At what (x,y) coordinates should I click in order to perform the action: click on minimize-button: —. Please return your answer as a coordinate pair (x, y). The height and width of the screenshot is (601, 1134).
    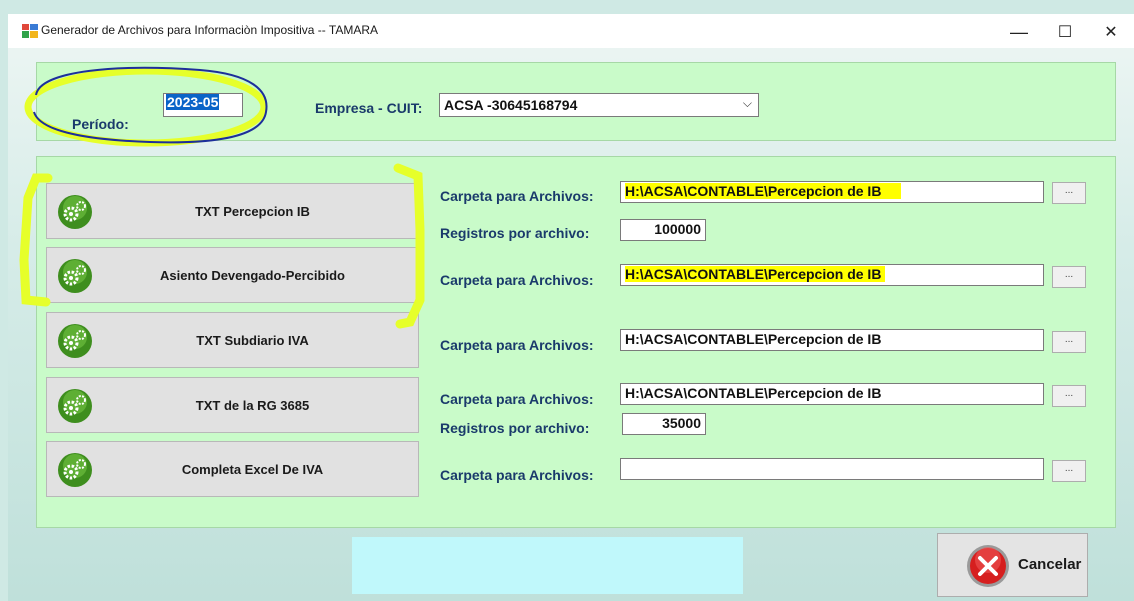
    Looking at the image, I should click on (1019, 32).